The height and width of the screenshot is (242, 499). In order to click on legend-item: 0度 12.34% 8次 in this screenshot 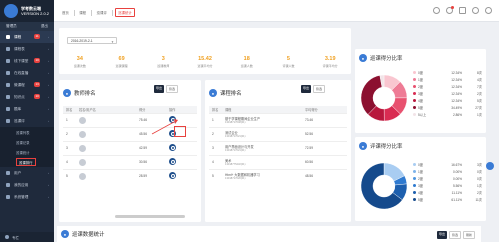, I will do `click(447, 72)`.